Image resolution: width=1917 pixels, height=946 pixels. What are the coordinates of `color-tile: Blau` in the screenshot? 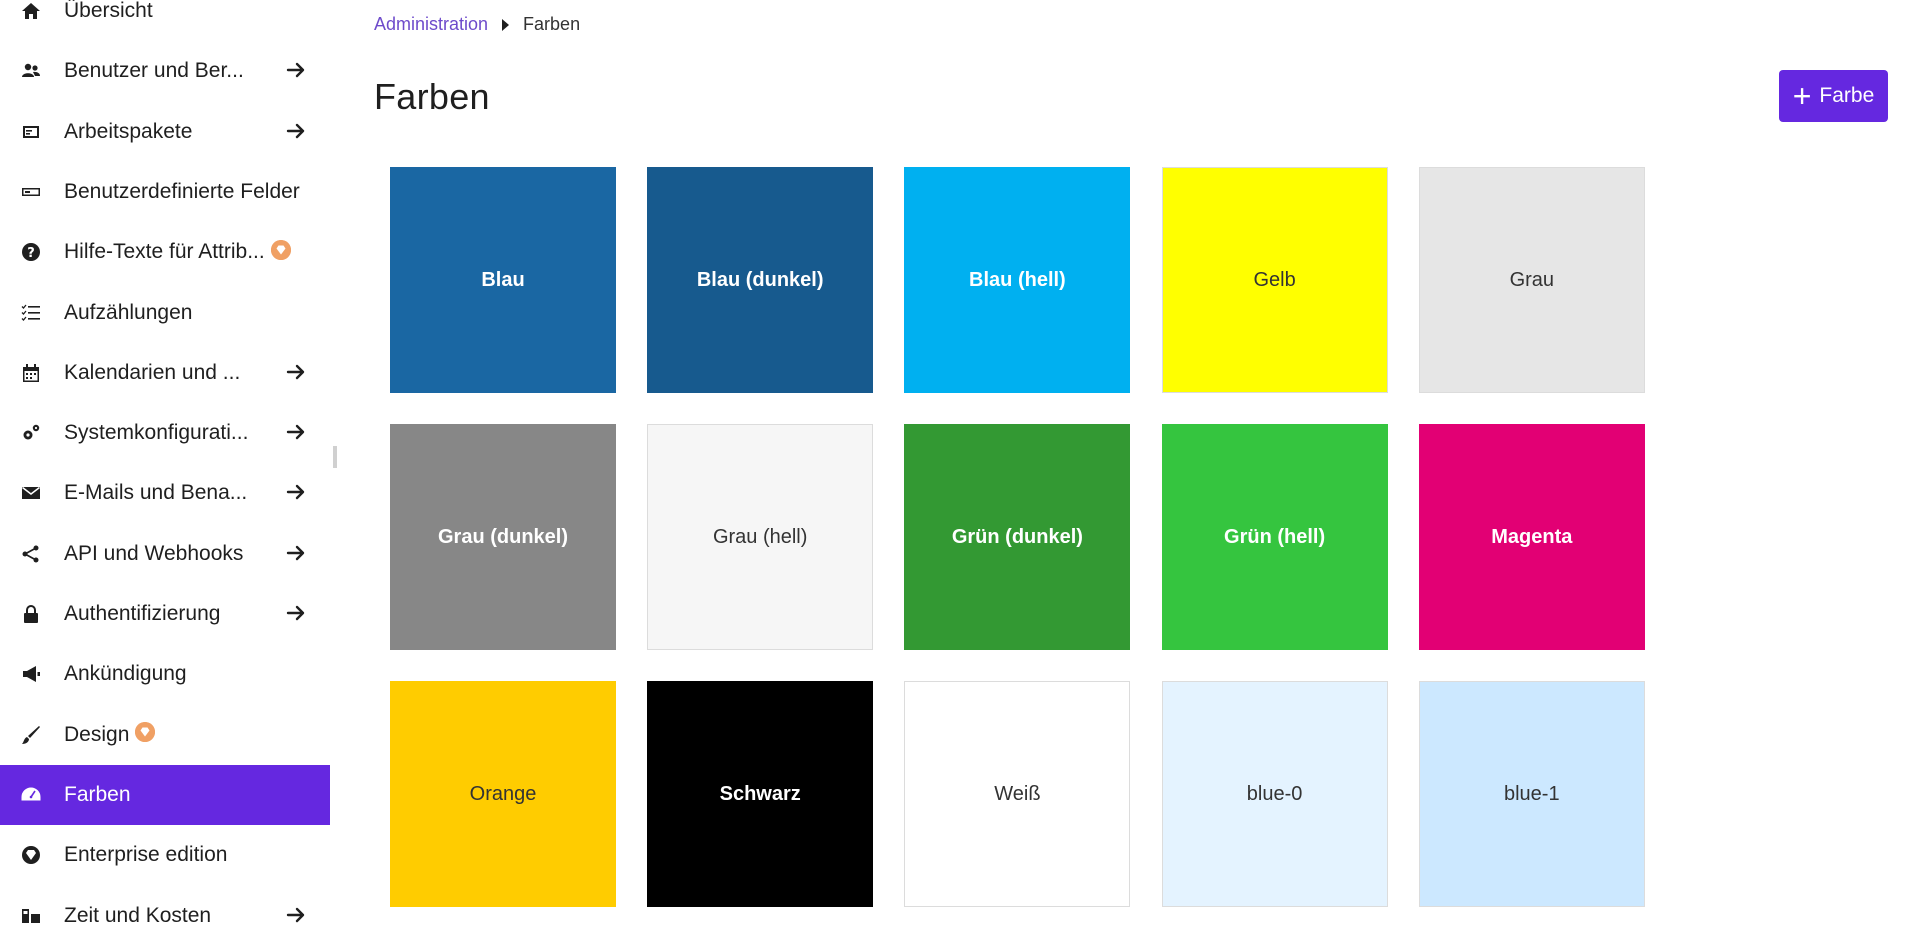 It's located at (503, 280).